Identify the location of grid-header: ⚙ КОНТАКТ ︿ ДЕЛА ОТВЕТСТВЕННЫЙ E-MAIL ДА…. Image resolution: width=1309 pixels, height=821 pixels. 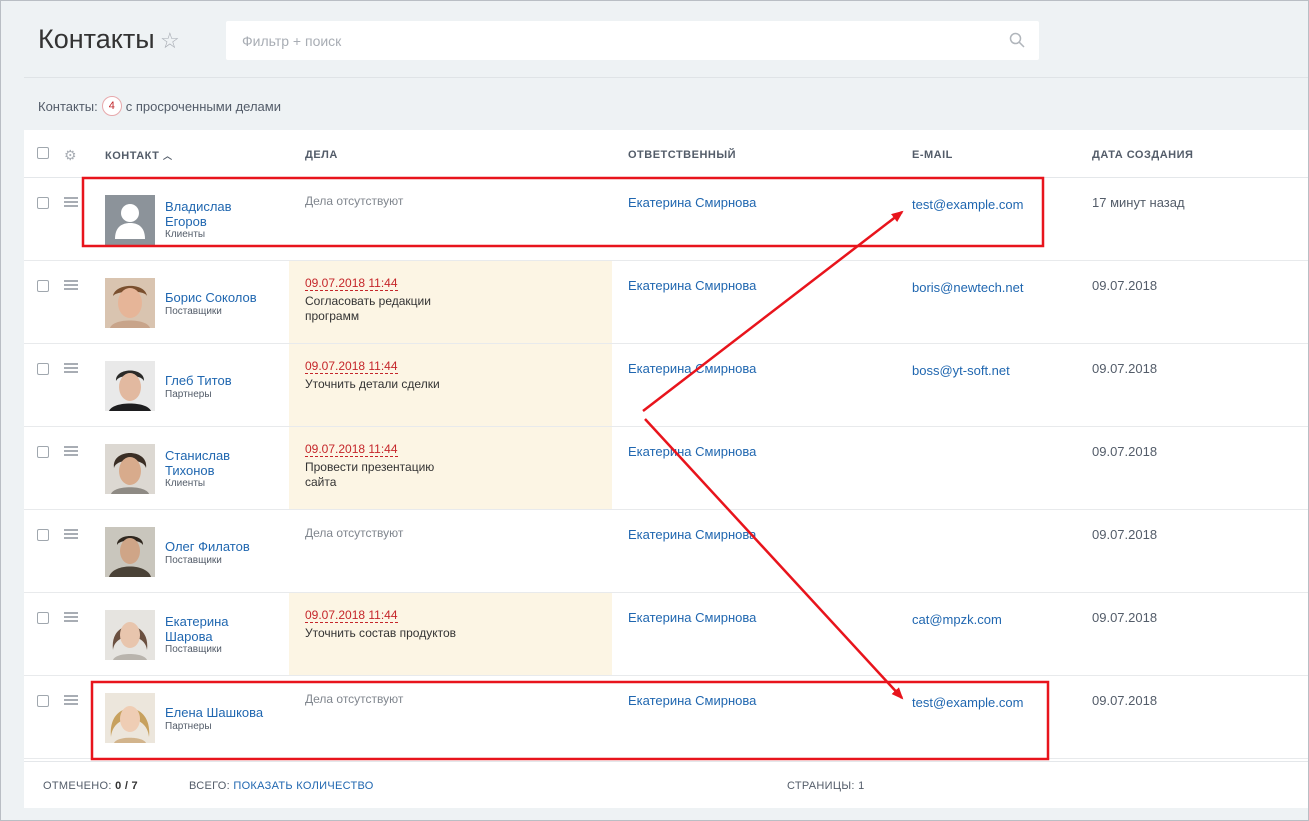
(666, 154).